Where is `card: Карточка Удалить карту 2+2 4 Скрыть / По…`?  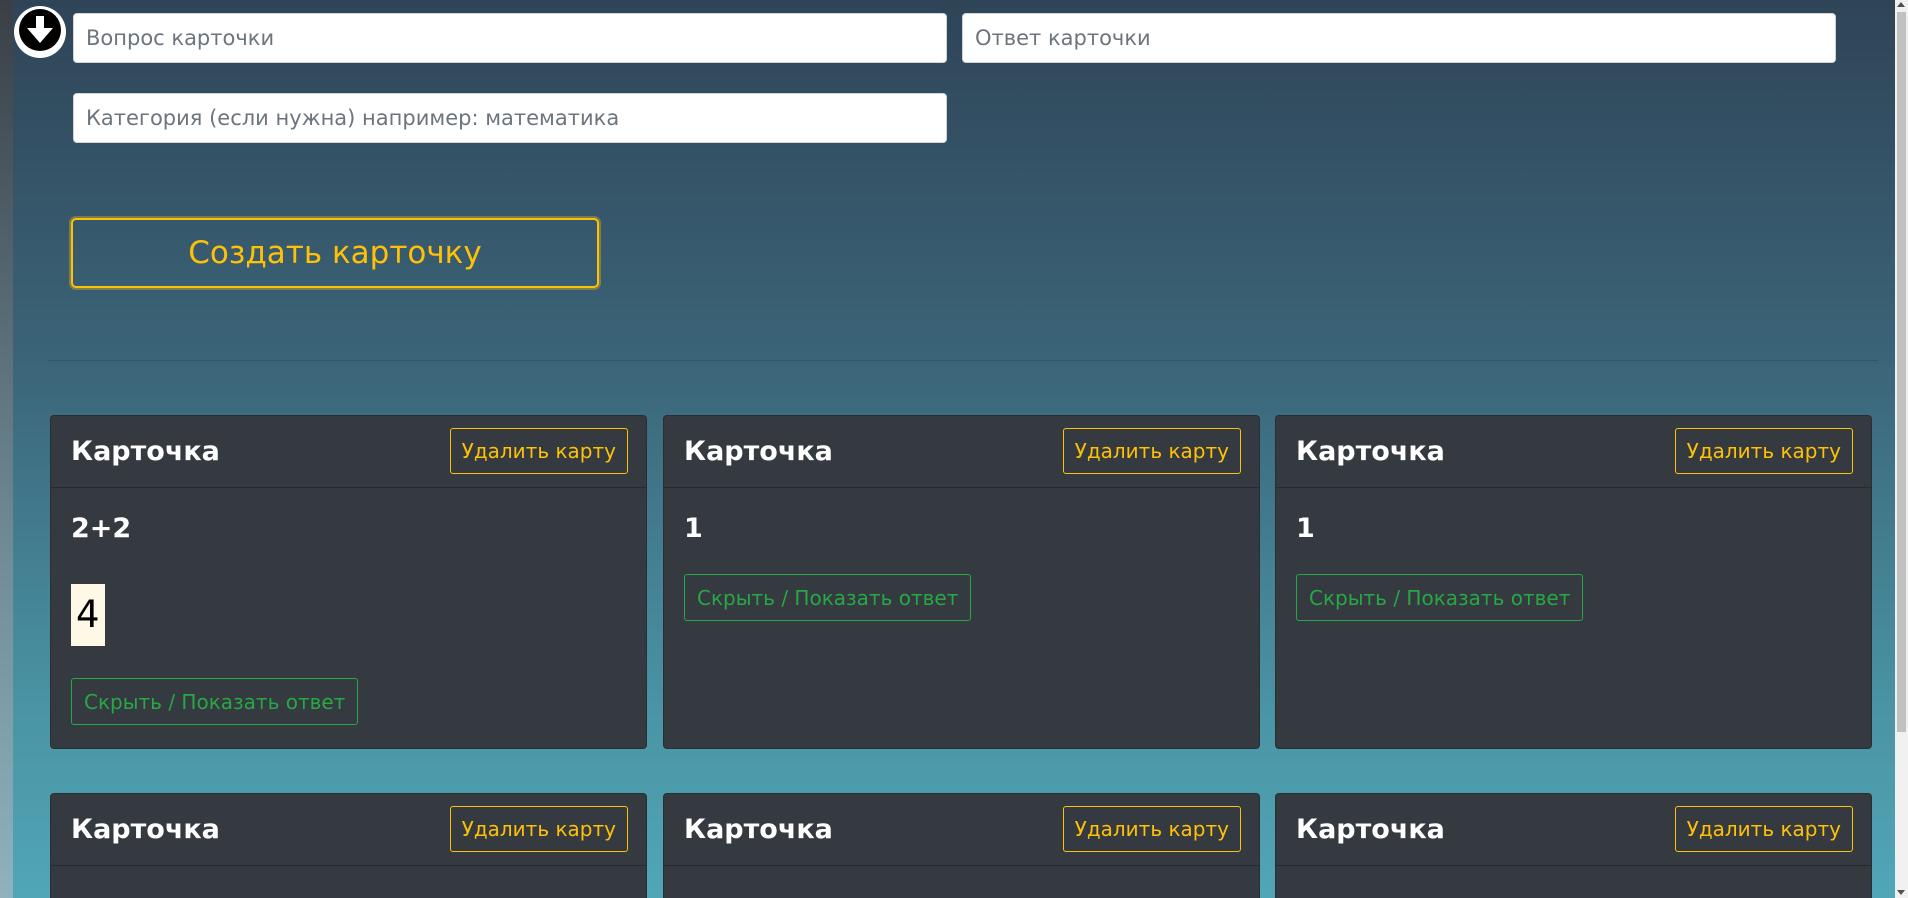
card: Карточка Удалить карту 2+2 4 Скрыть / По… is located at coordinates (348, 582).